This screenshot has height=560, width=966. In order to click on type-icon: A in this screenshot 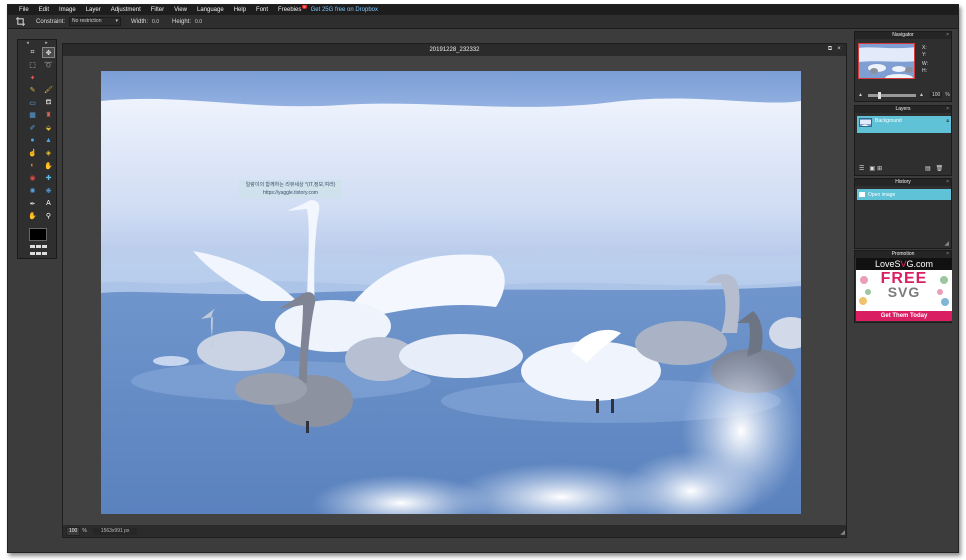, I will do `click(48, 203)`.